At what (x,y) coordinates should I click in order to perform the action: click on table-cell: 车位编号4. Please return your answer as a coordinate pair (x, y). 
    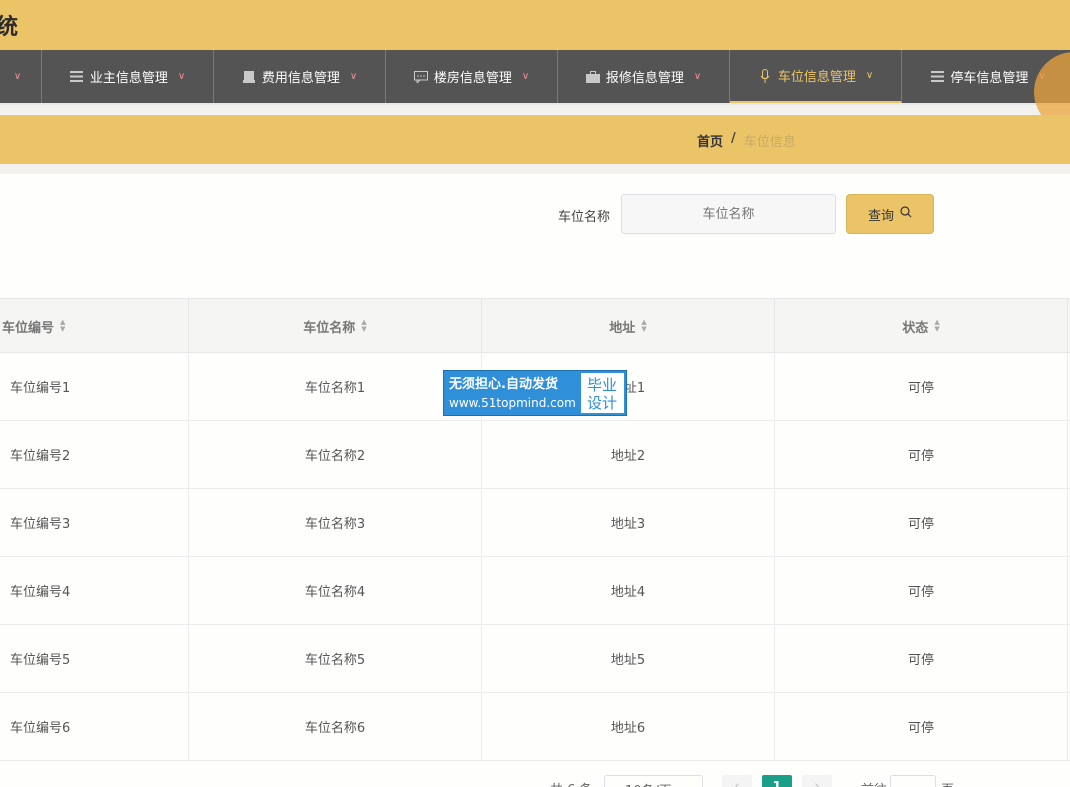
    Looking at the image, I should click on (94, 590).